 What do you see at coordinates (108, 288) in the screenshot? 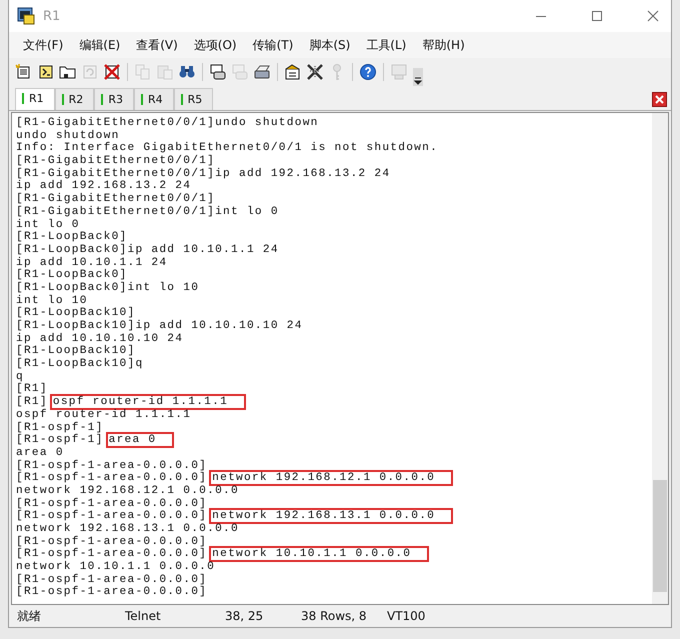
I see `terminal-line: [R1-LoopBack0]int lo 10` at bounding box center [108, 288].